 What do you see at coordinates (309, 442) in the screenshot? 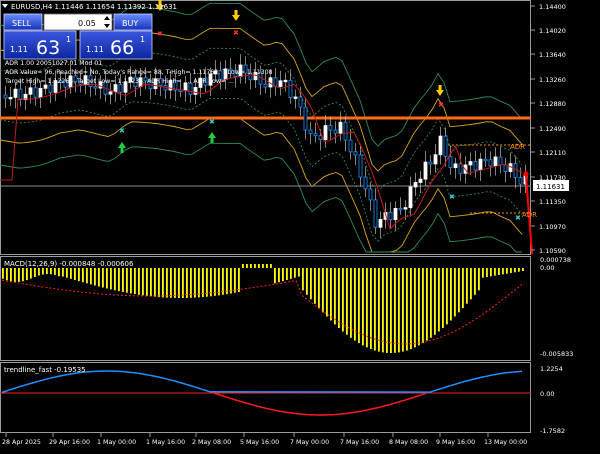
I see `time-axis-label: 7 May 00:00` at bounding box center [309, 442].